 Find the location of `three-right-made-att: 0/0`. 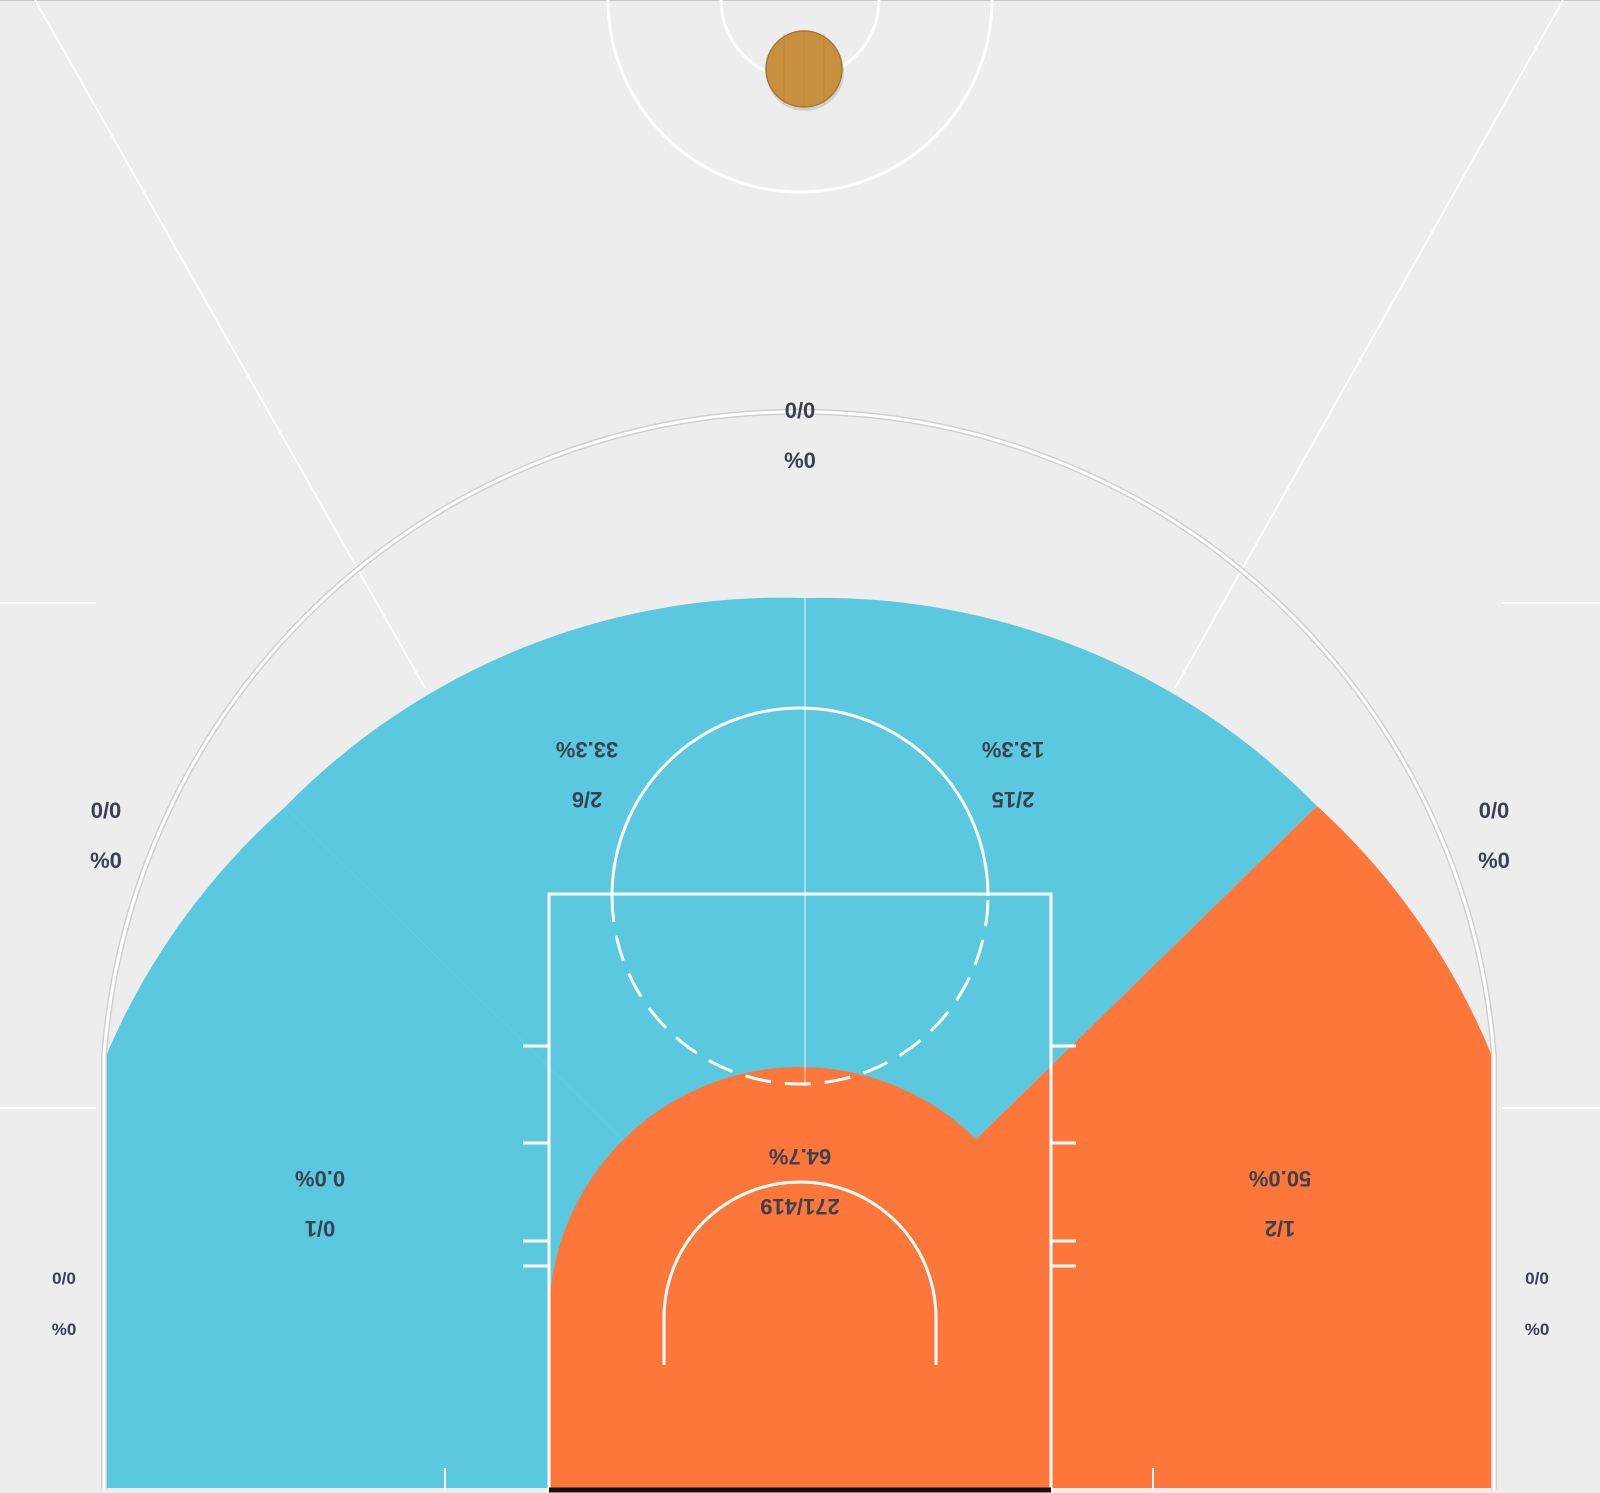

three-right-made-att: 0/0 is located at coordinates (1494, 810).